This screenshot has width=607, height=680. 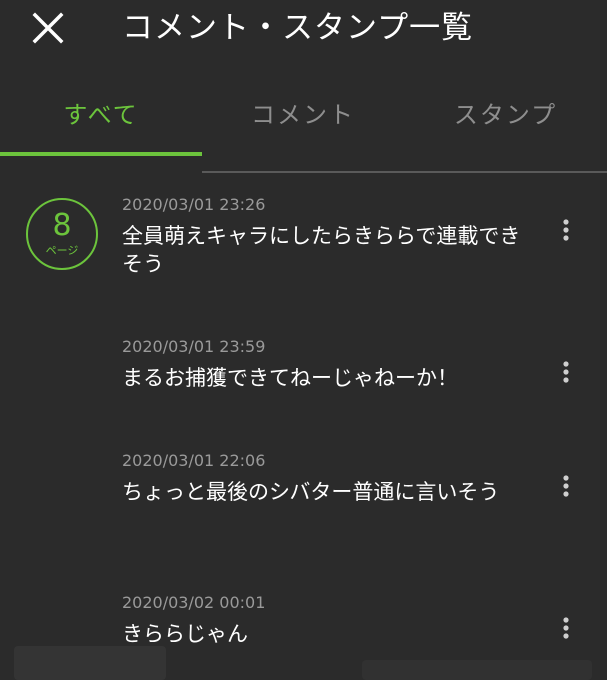 What do you see at coordinates (185, 634) in the screenshot?
I see `comment-text: きららじゃん` at bounding box center [185, 634].